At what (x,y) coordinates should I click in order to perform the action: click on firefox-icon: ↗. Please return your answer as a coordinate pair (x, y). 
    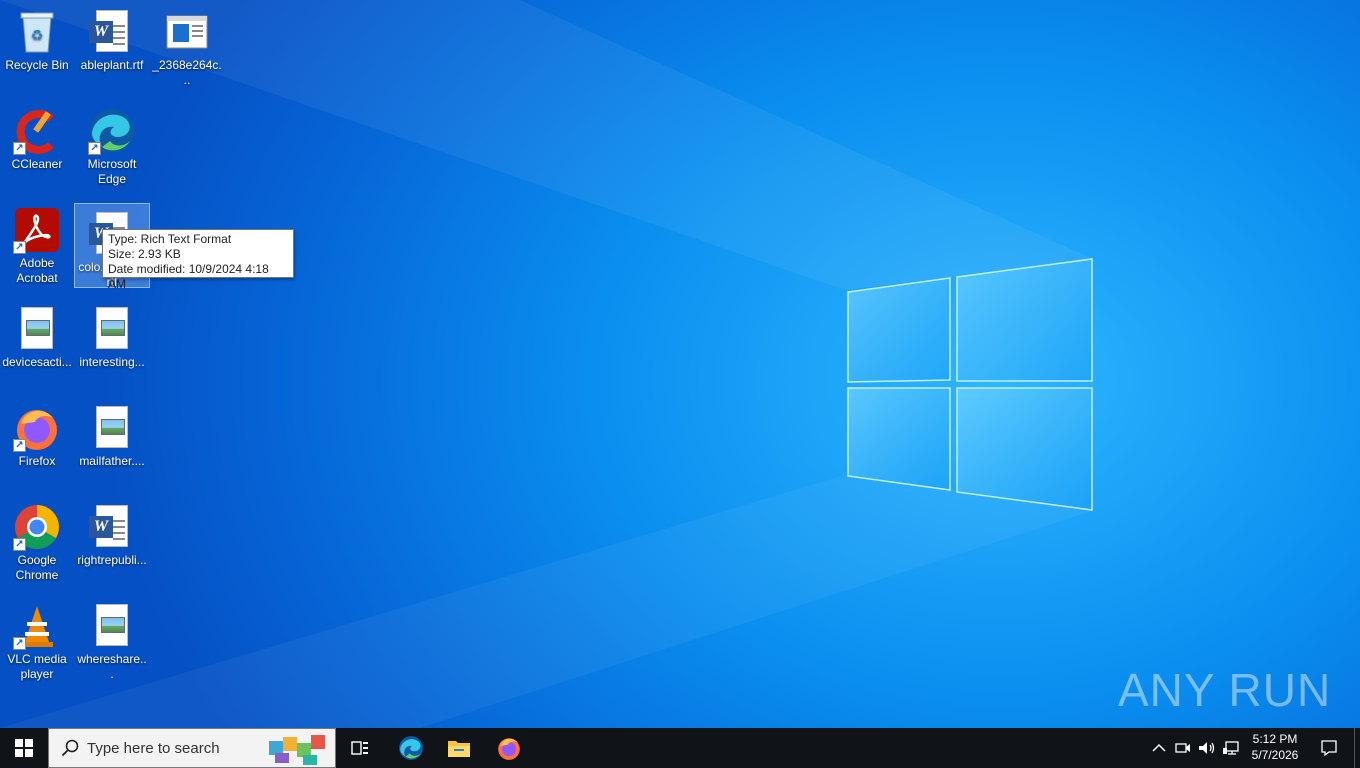
    Looking at the image, I should click on (37, 428).